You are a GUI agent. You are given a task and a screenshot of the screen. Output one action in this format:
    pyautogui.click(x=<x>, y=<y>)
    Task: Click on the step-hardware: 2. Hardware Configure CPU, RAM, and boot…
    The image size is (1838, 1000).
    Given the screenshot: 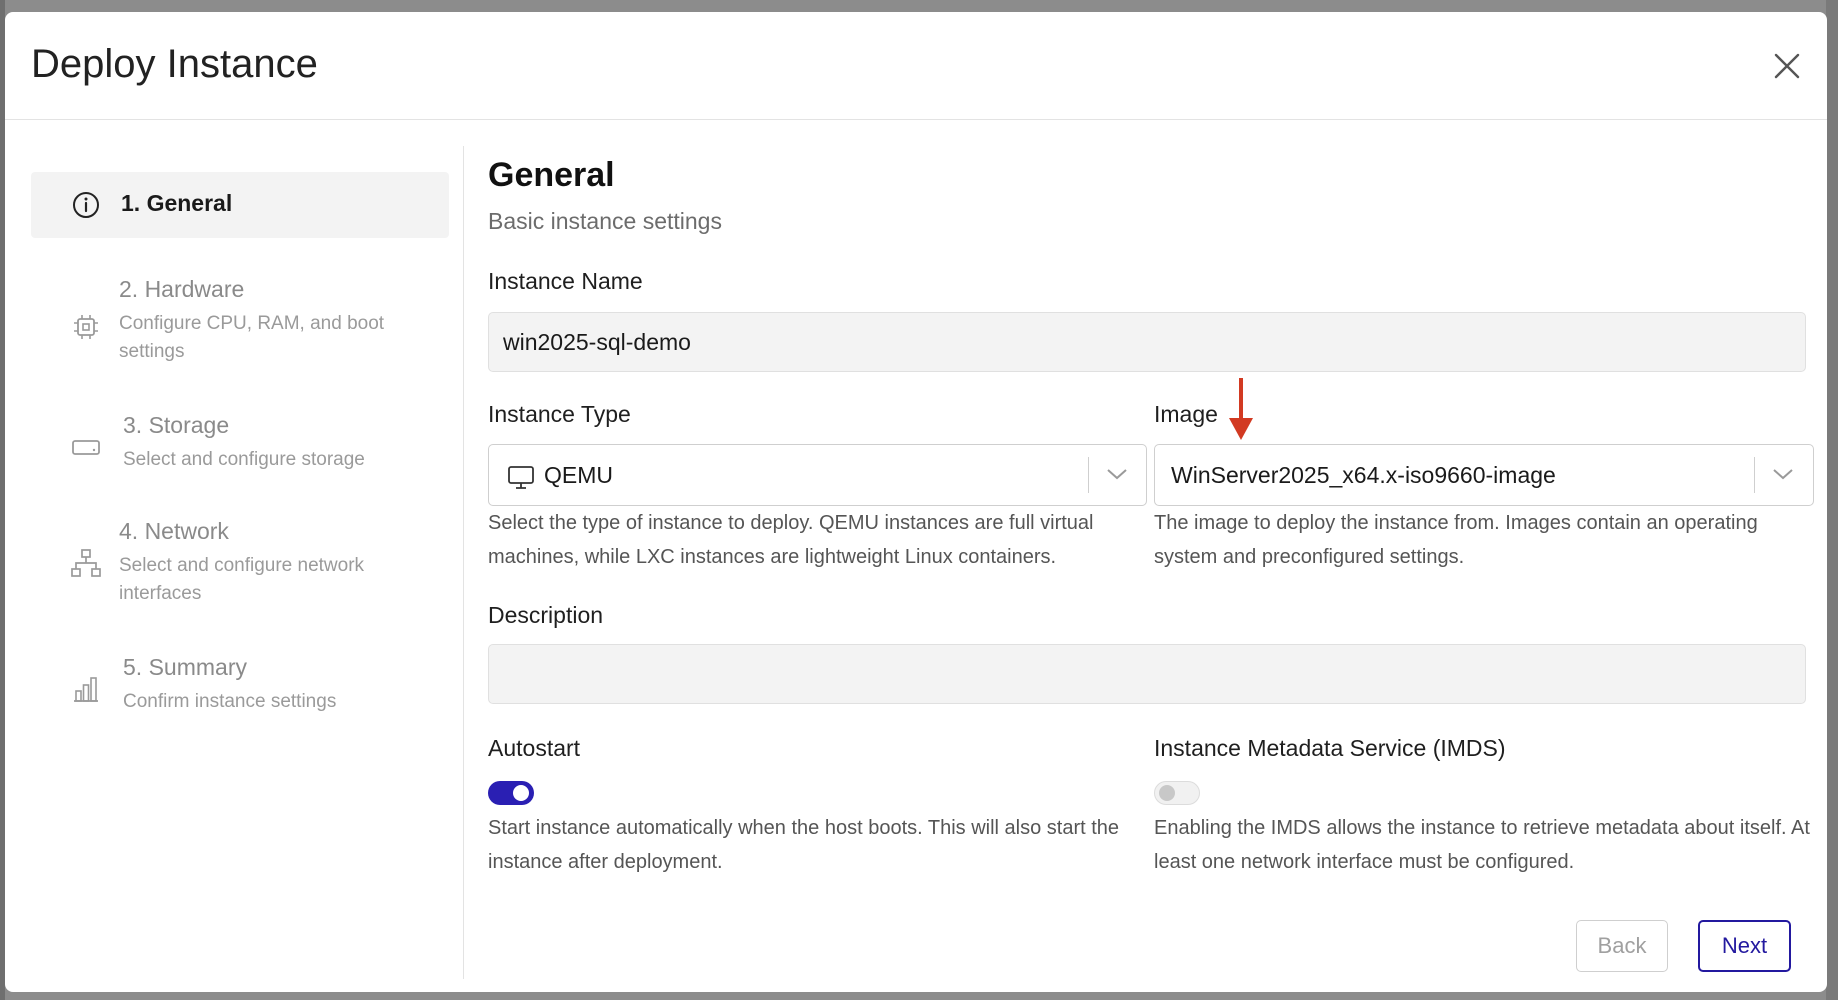 What is the action you would take?
    pyautogui.click(x=240, y=326)
    